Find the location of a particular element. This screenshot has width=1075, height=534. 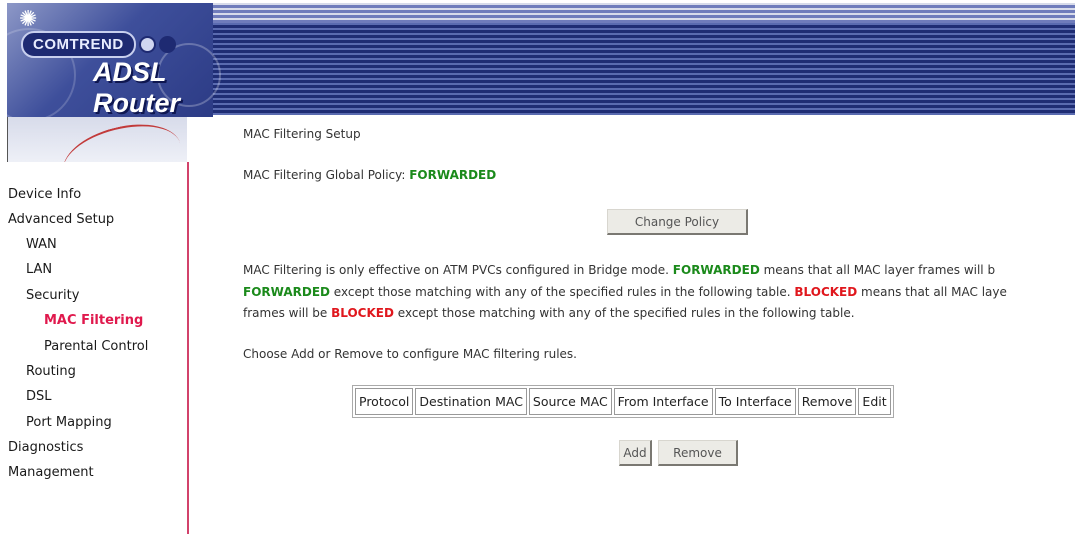

description-text: means that all MAC laye is located at coordinates (932, 292).